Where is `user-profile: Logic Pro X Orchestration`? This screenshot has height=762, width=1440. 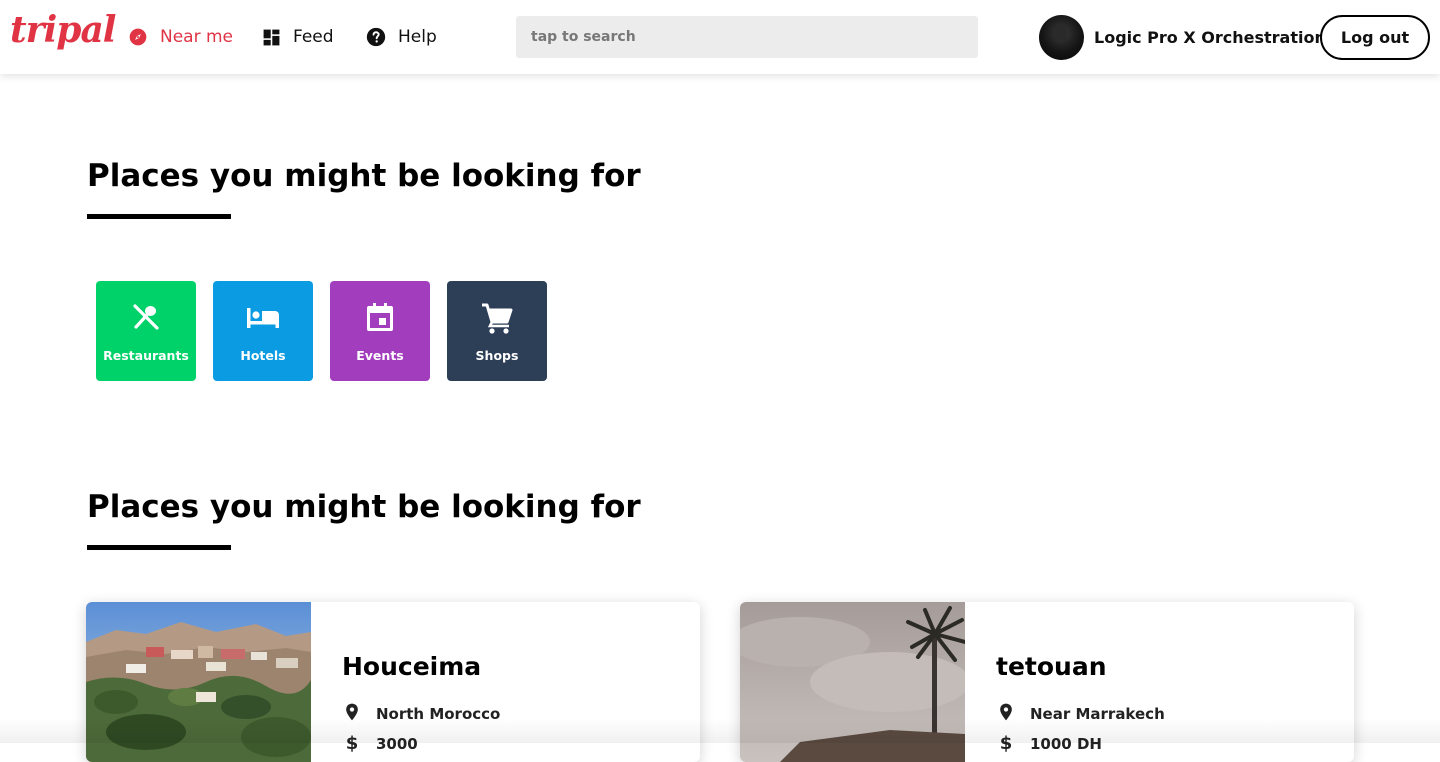 user-profile: Logic Pro X Orchestration is located at coordinates (1182, 37).